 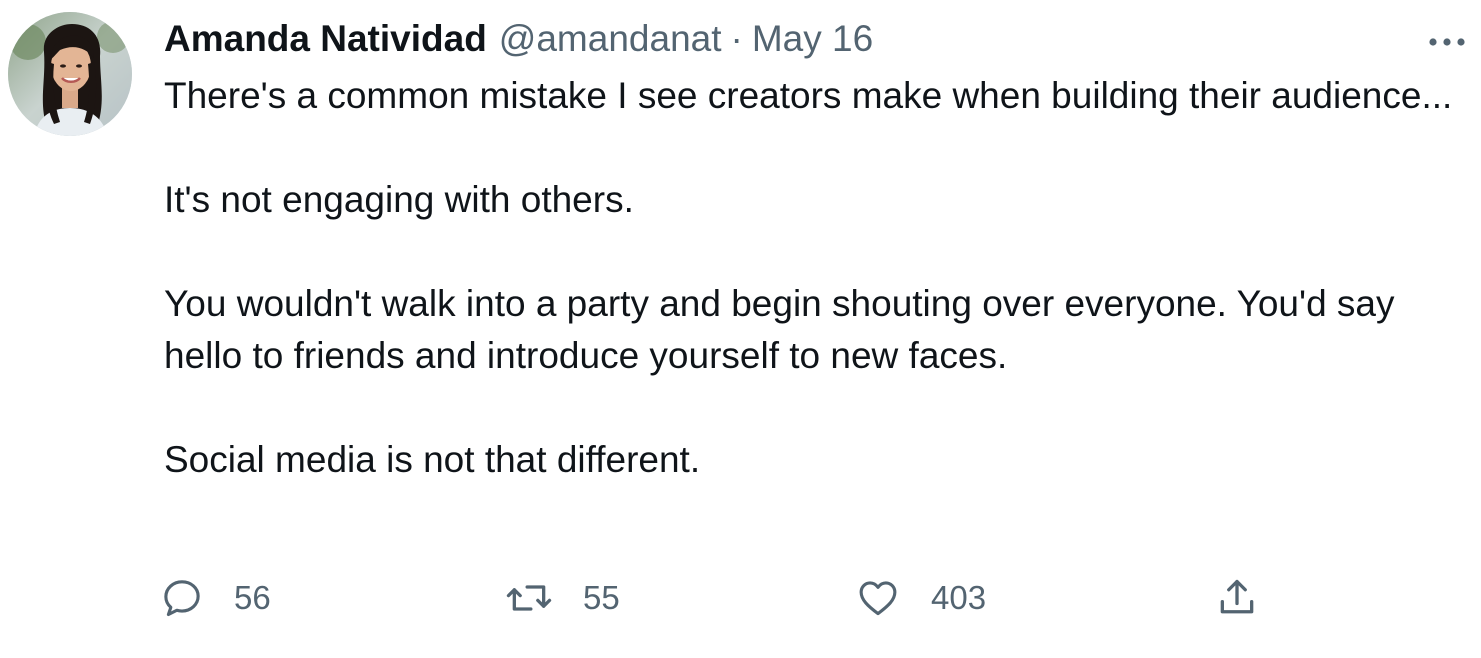 What do you see at coordinates (720, 598) in the screenshot?
I see `tweet-actions: 56 55 403` at bounding box center [720, 598].